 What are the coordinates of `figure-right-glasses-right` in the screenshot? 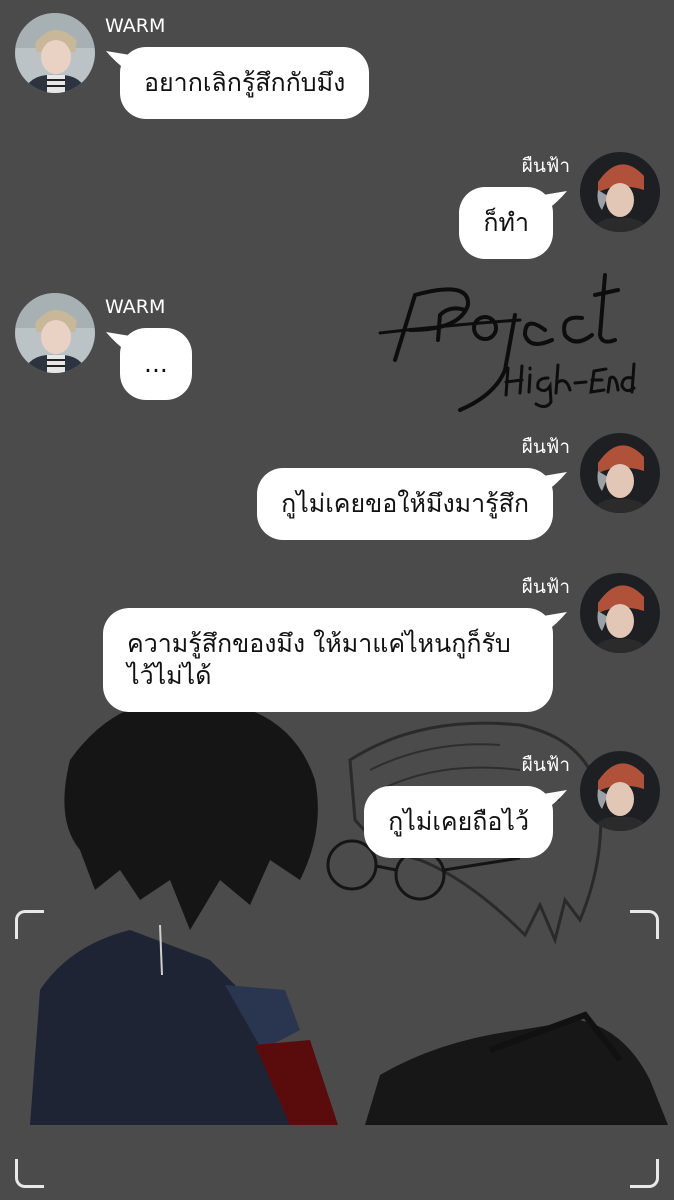 It's located at (420, 875).